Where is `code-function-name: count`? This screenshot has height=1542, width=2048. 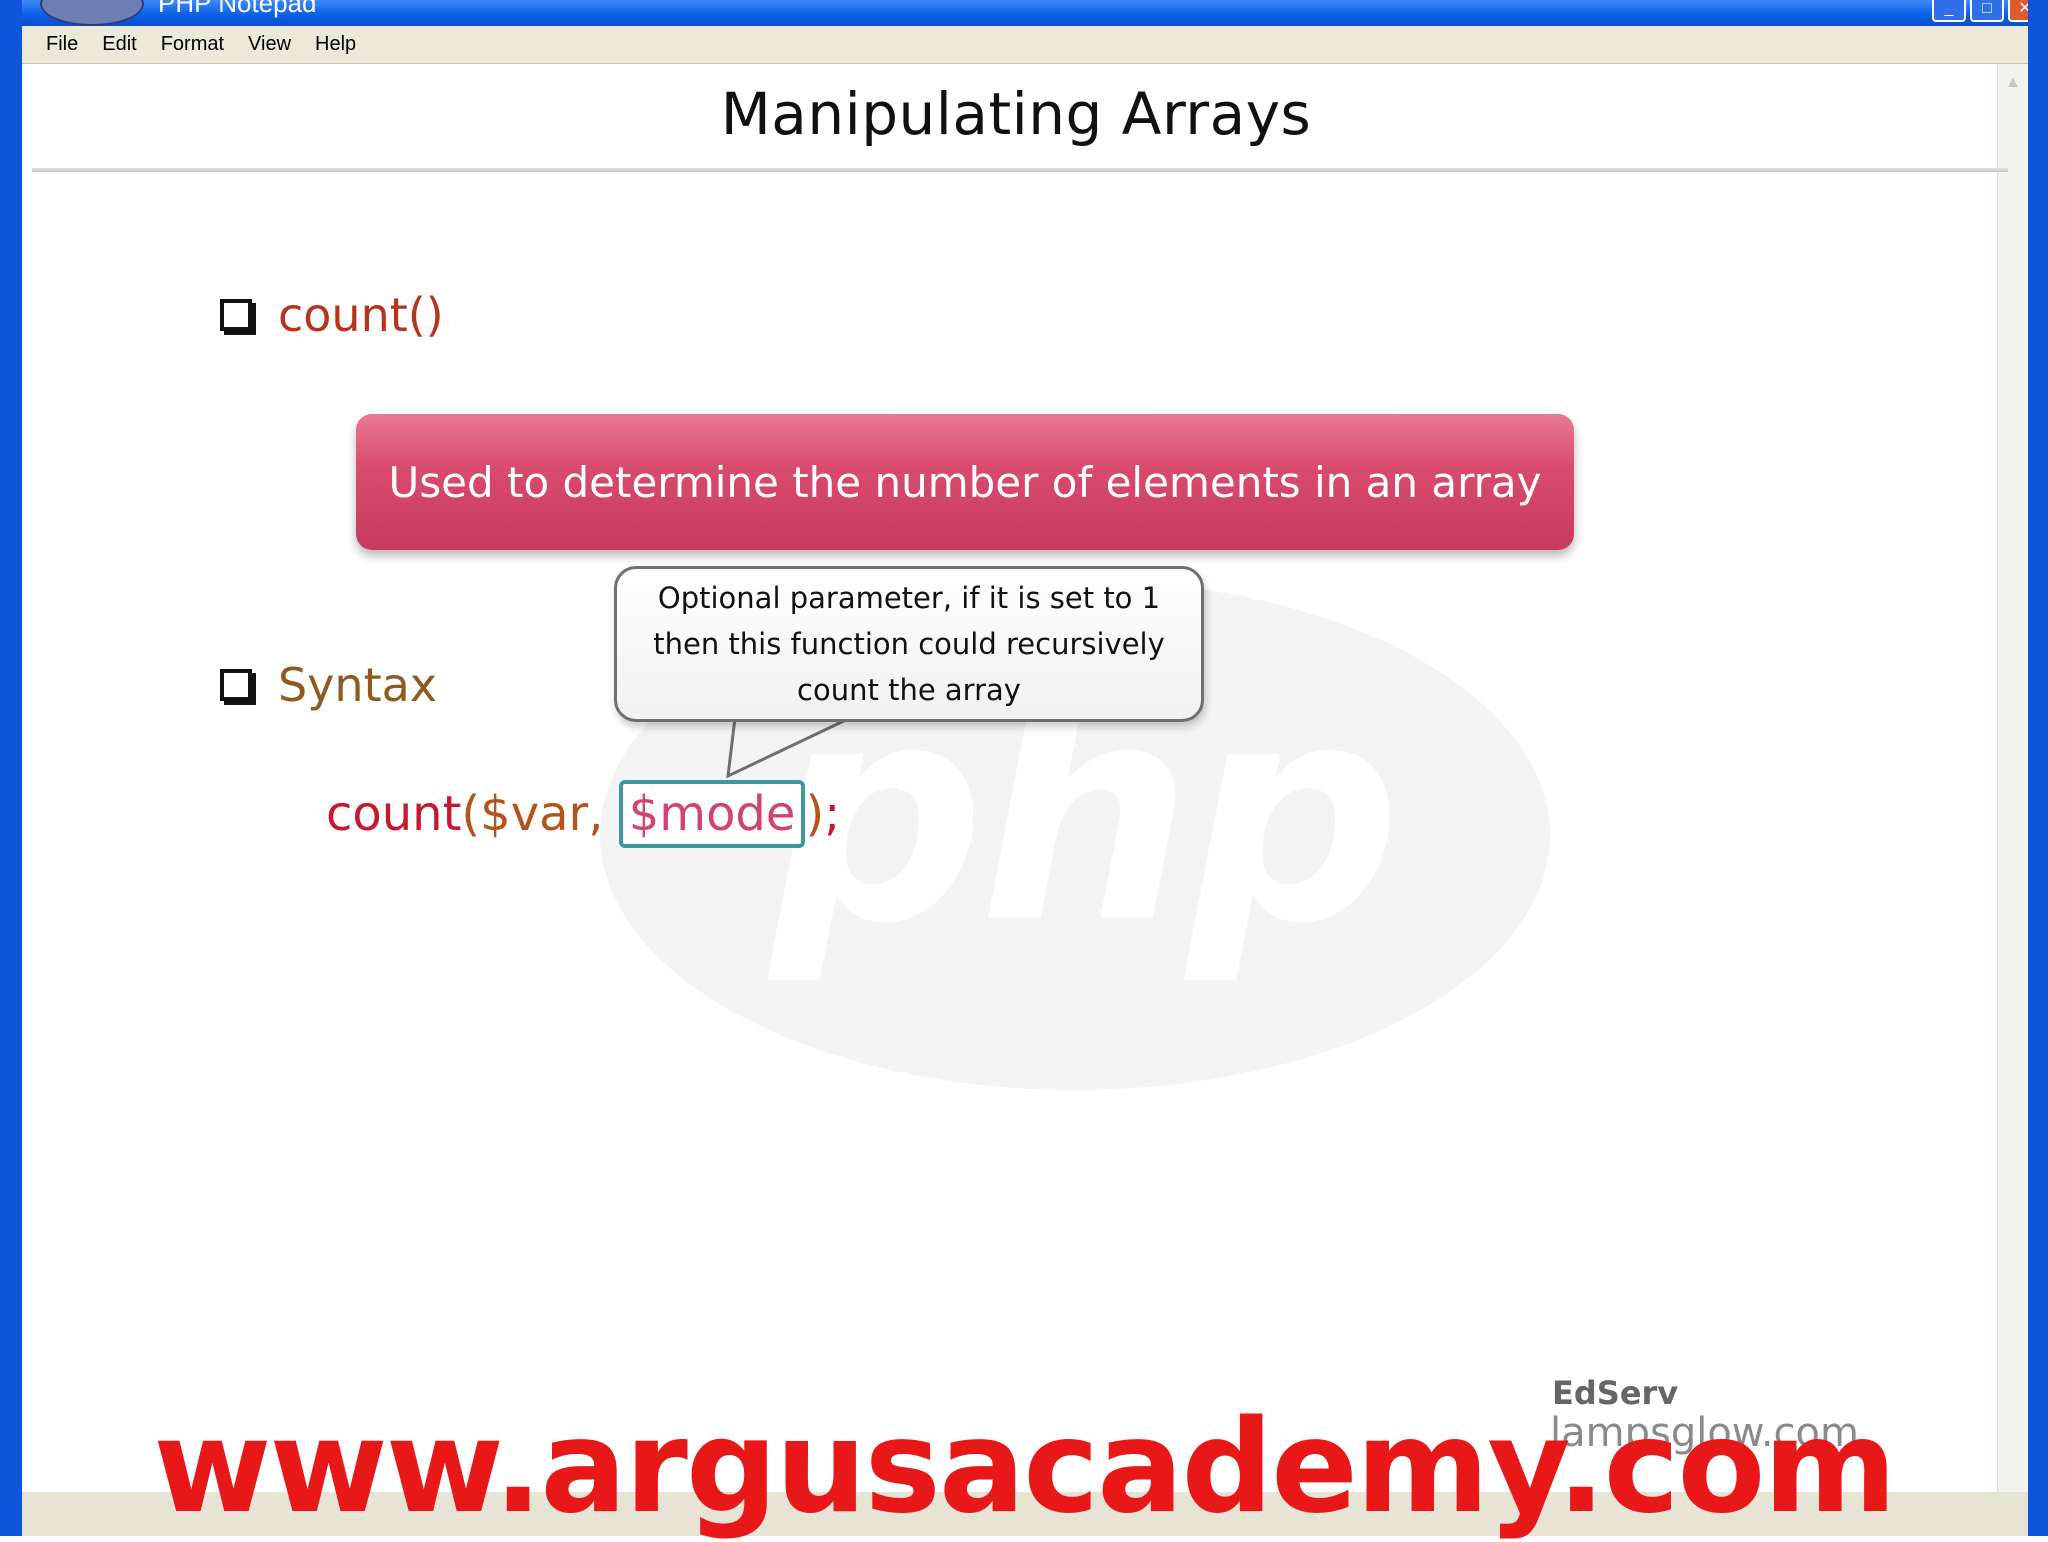 code-function-name: count is located at coordinates (394, 814).